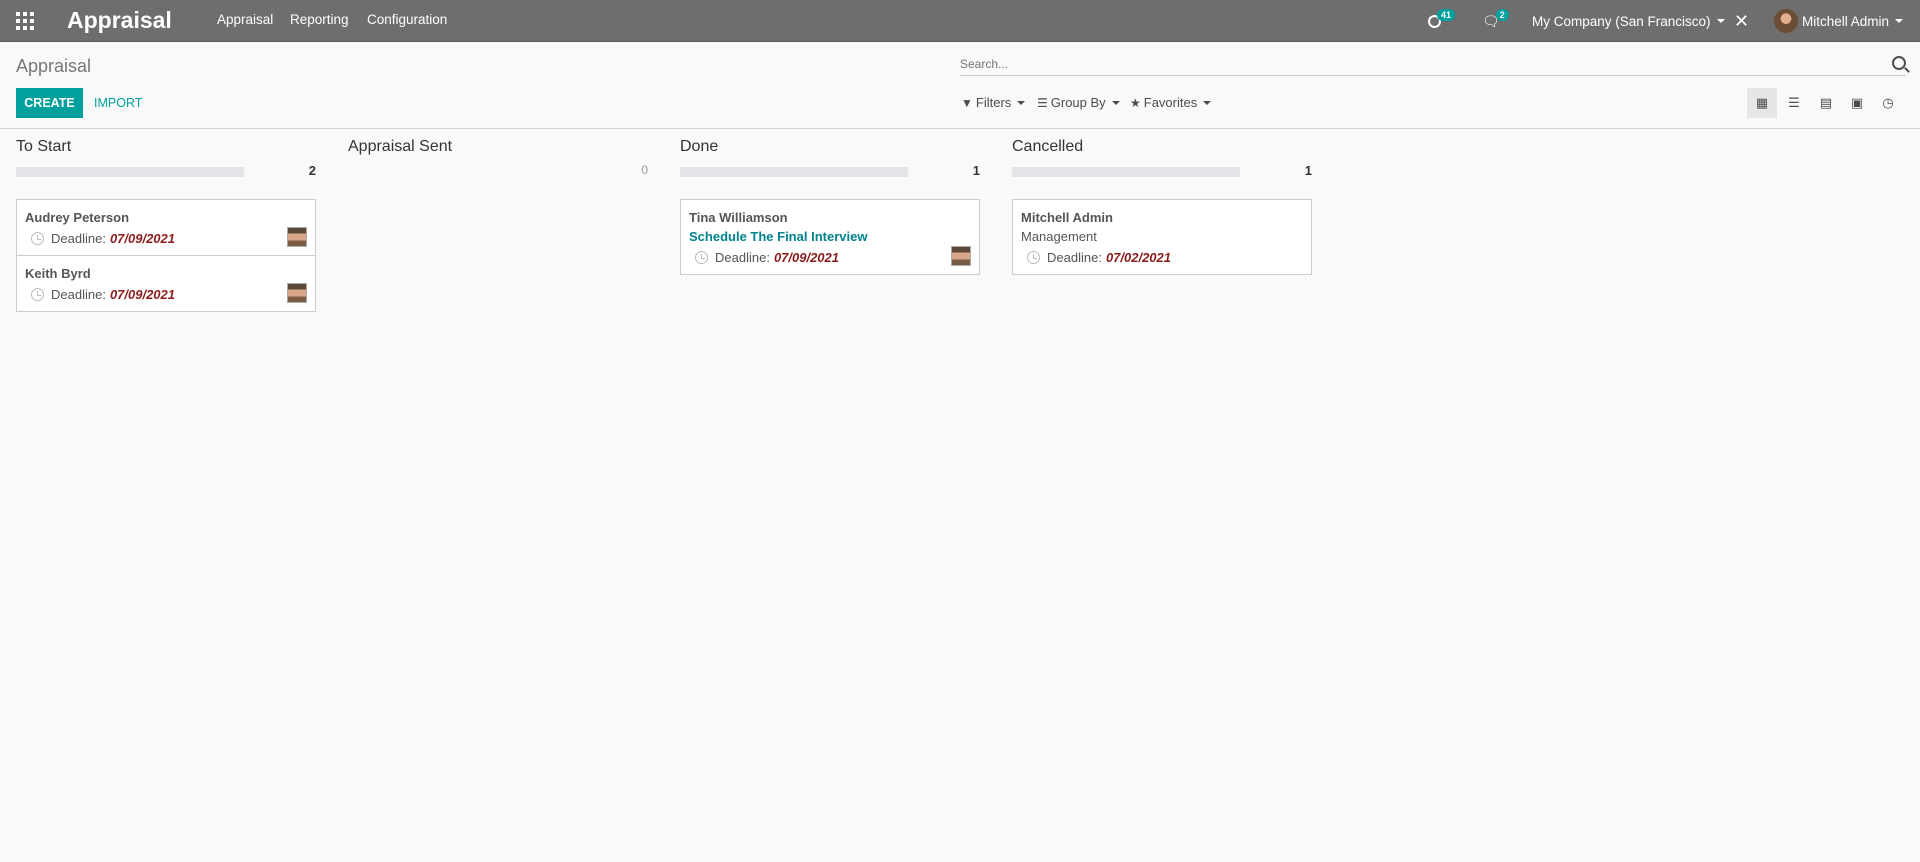 The image size is (1920, 862). Describe the element at coordinates (245, 19) in the screenshot. I see `menu-appraisal: Appraisal` at that location.